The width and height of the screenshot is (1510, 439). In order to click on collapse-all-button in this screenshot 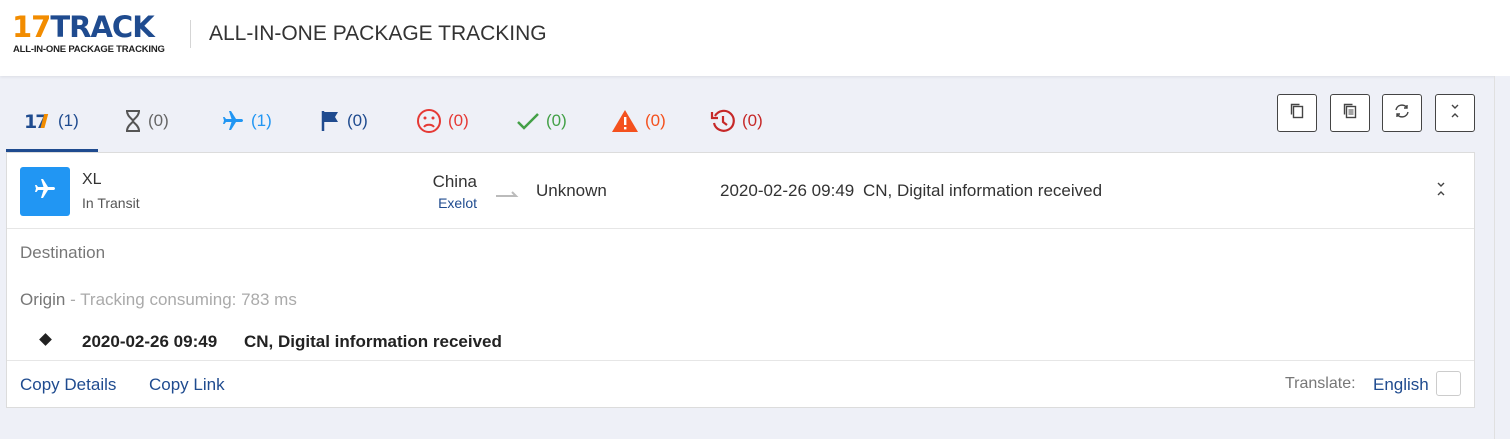, I will do `click(1455, 113)`.